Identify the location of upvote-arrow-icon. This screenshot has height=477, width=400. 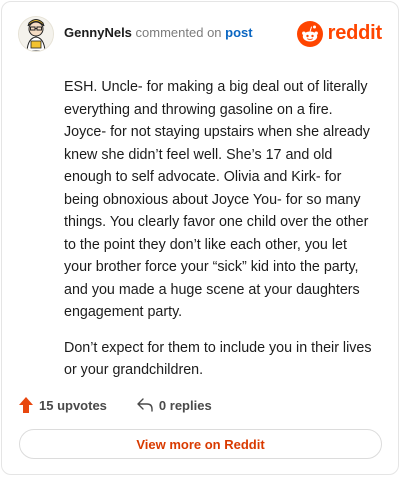
(26, 405).